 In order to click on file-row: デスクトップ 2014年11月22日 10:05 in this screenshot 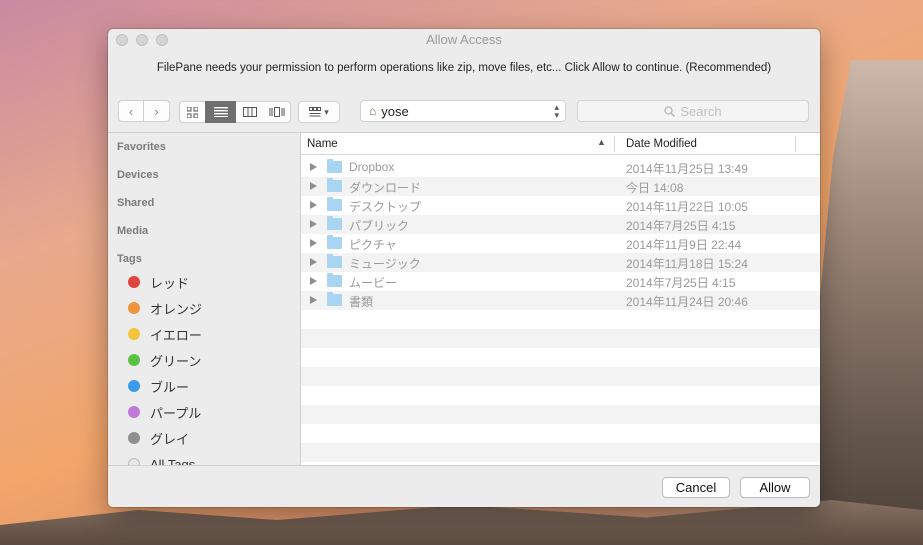, I will do `click(560, 205)`.